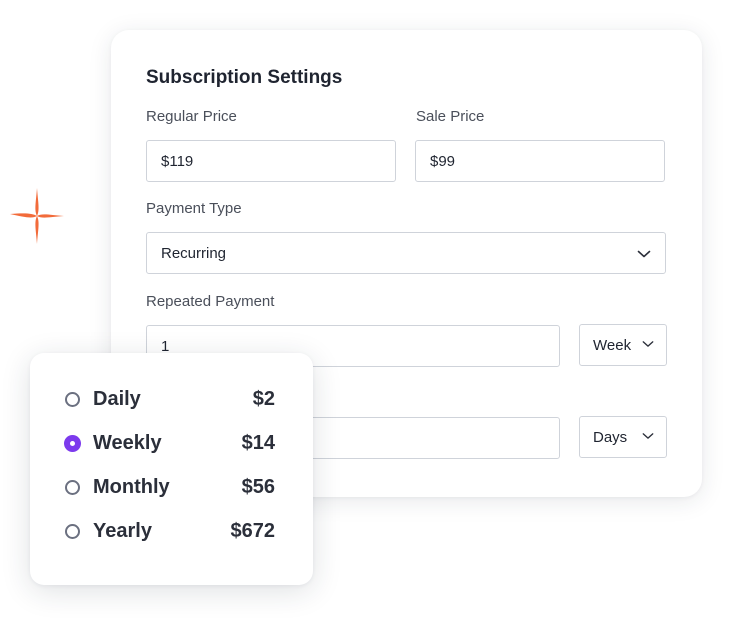 The height and width of the screenshot is (621, 732). Describe the element at coordinates (170, 531) in the screenshot. I see `option-yearly: Yearly $672` at that location.